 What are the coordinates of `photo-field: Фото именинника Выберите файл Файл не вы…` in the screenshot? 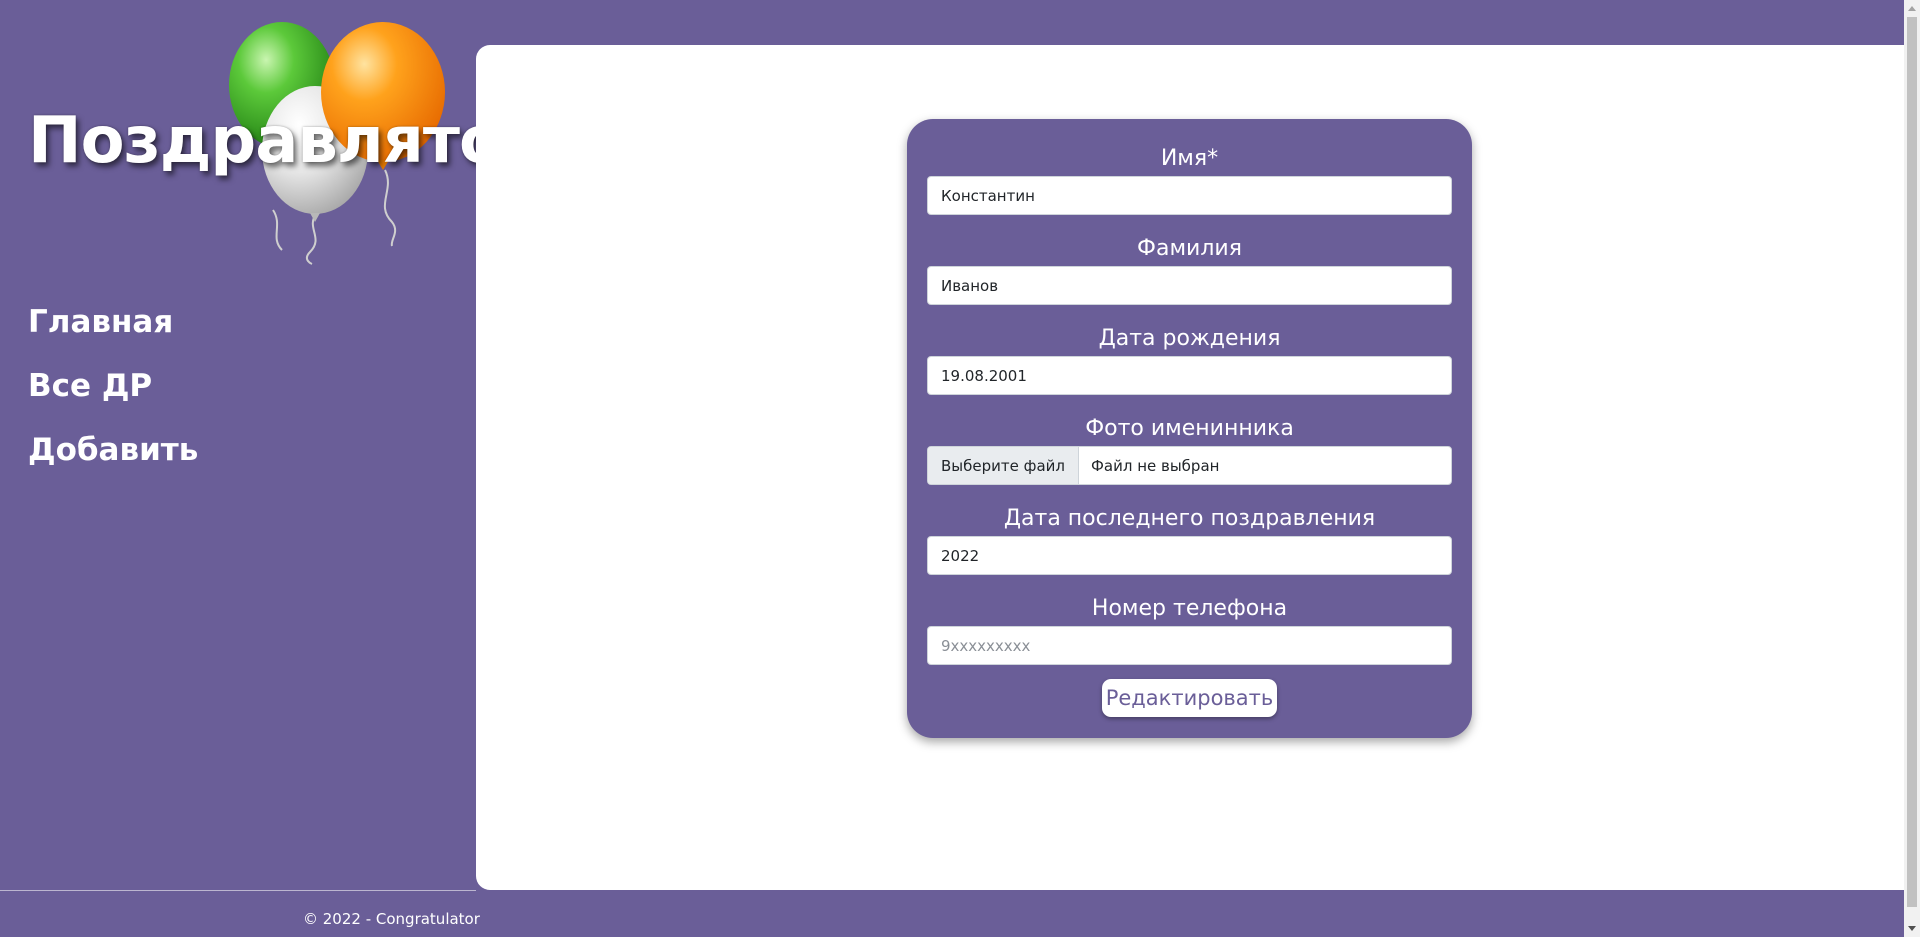 It's located at (1189, 450).